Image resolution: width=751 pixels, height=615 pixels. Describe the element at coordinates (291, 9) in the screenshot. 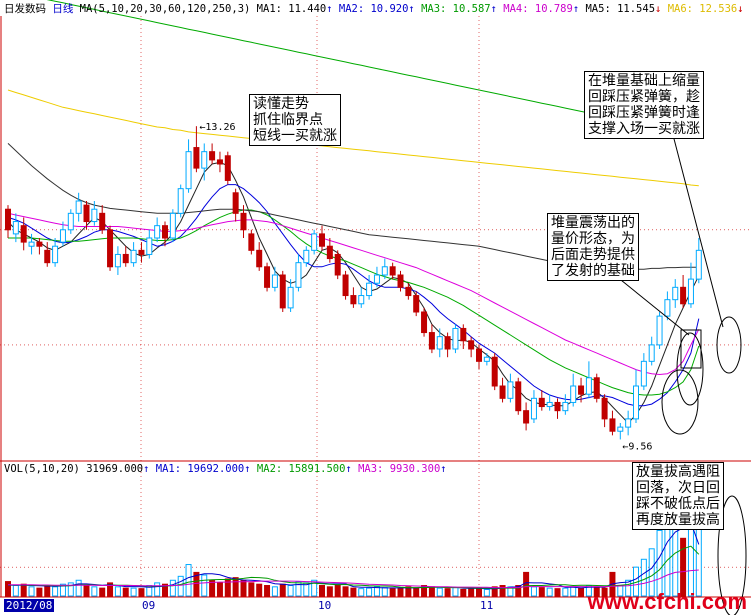

I see `ma1-value: MA1: 11.440` at that location.